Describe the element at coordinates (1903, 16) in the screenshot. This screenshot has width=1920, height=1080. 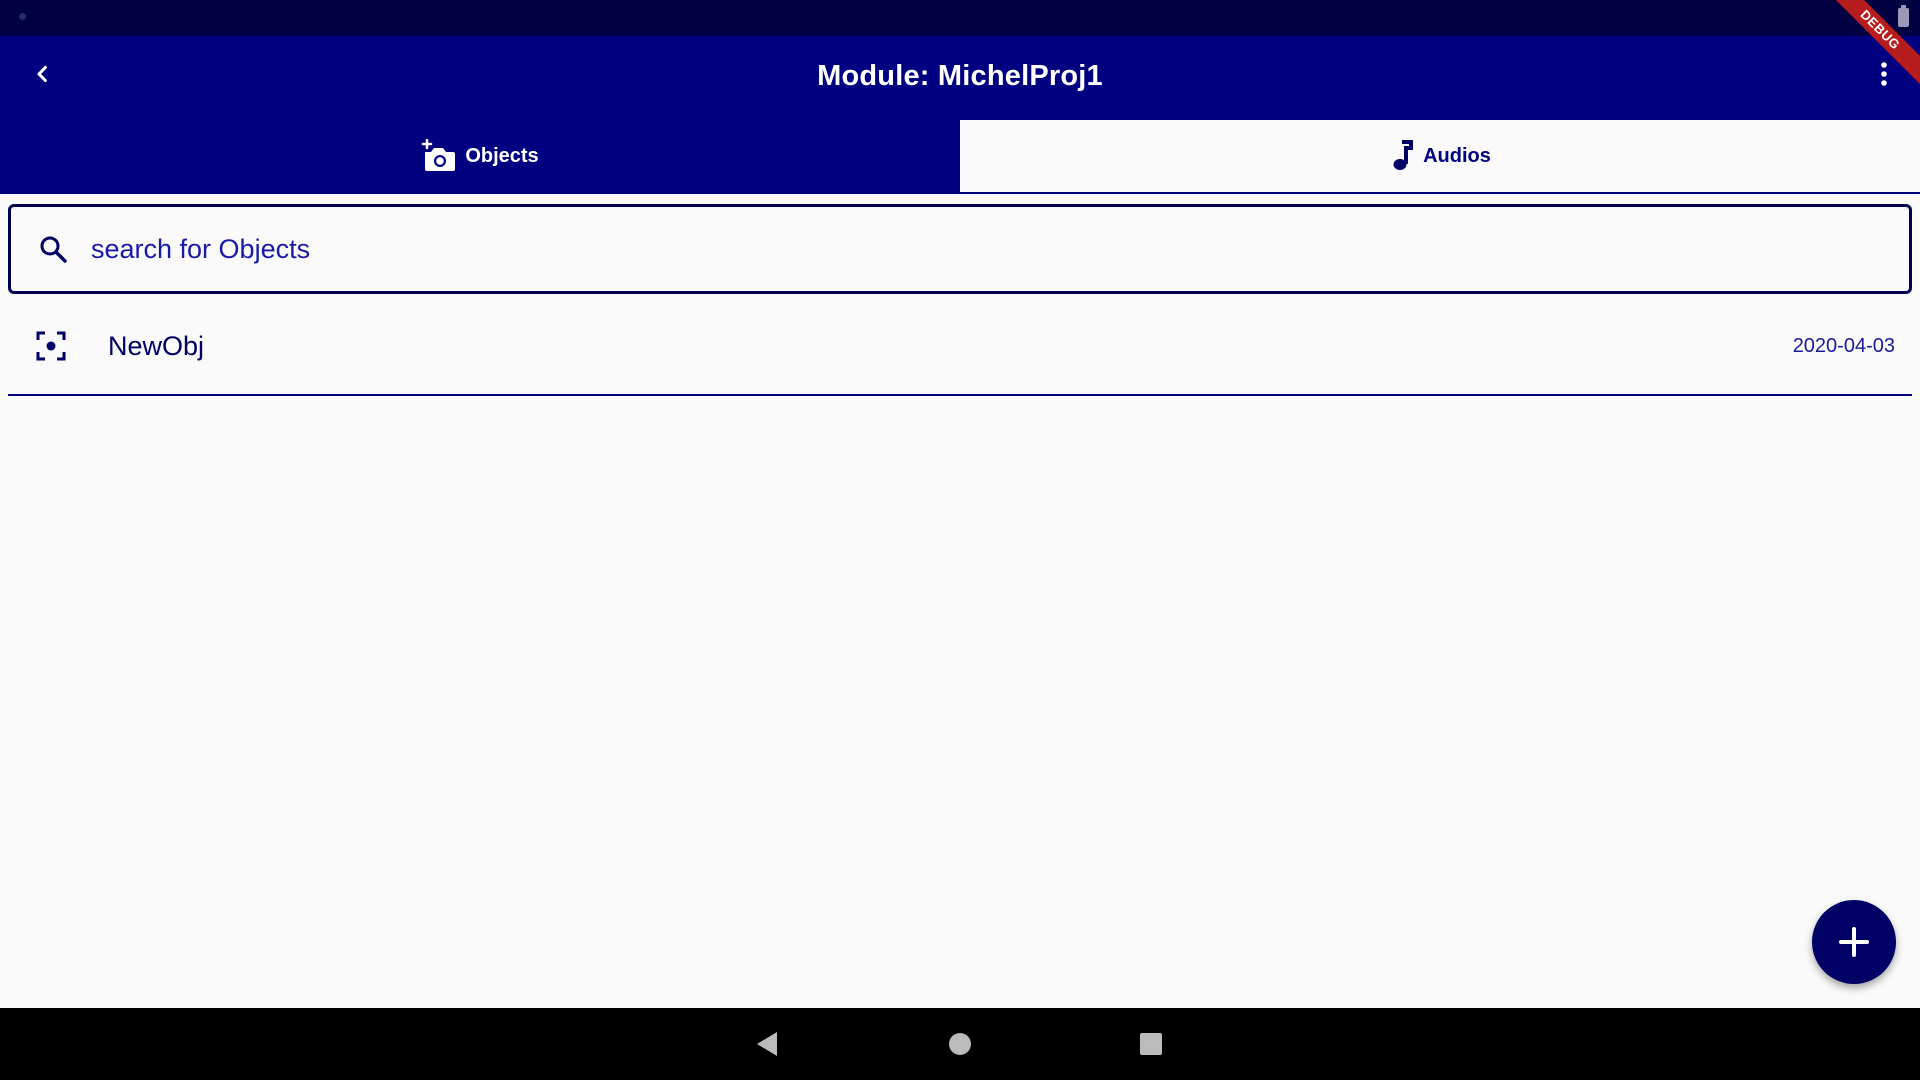
I see `battery-icon` at that location.